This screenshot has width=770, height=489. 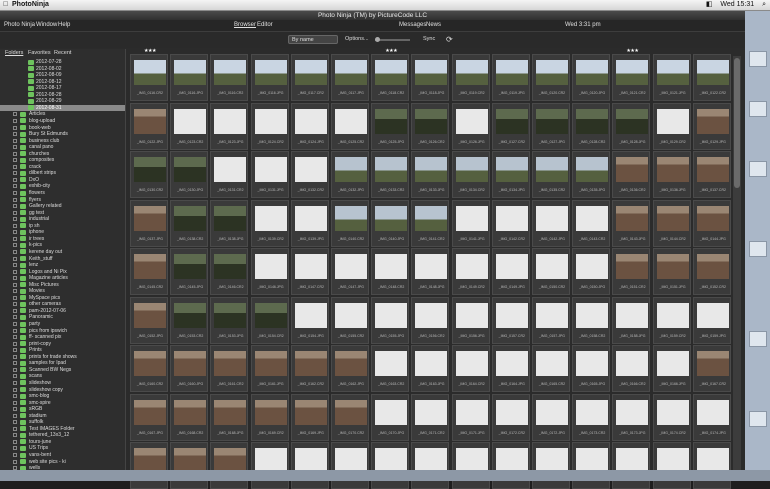 I want to click on thumbnail-cell: _IMG_0159.JPG, so click(x=711, y=320).